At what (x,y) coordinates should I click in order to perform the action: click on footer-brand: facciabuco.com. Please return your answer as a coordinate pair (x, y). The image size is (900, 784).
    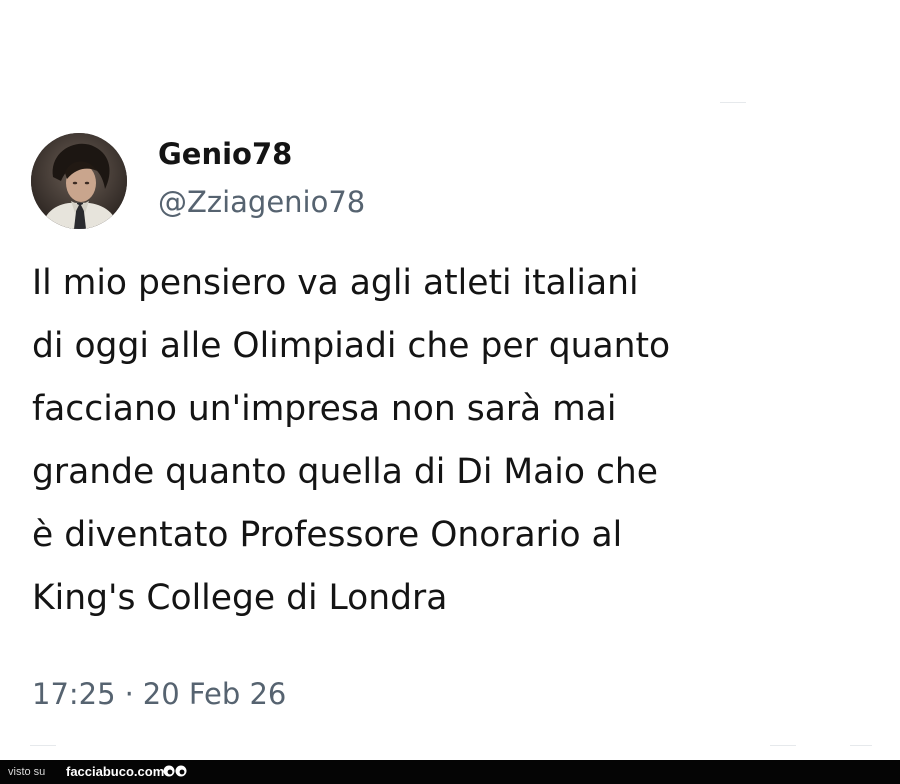
    Looking at the image, I should click on (115, 771).